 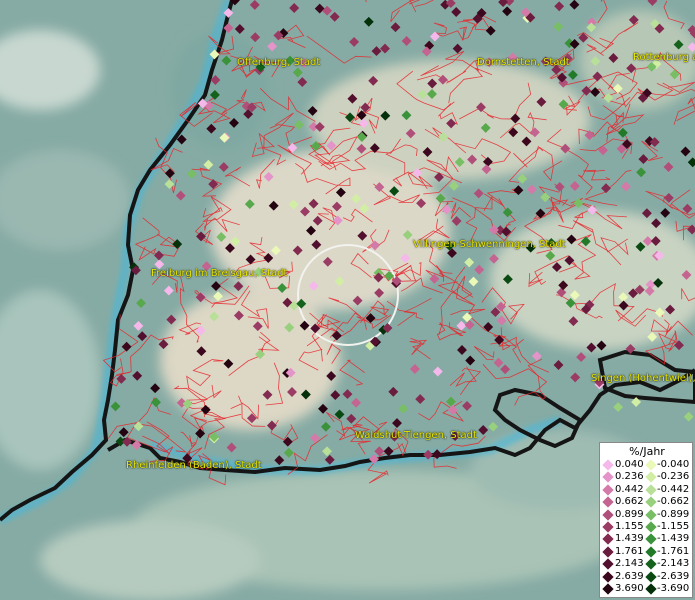 What do you see at coordinates (664, 57) in the screenshot?
I see `city-label-rottenburg: Rottenburg a` at bounding box center [664, 57].